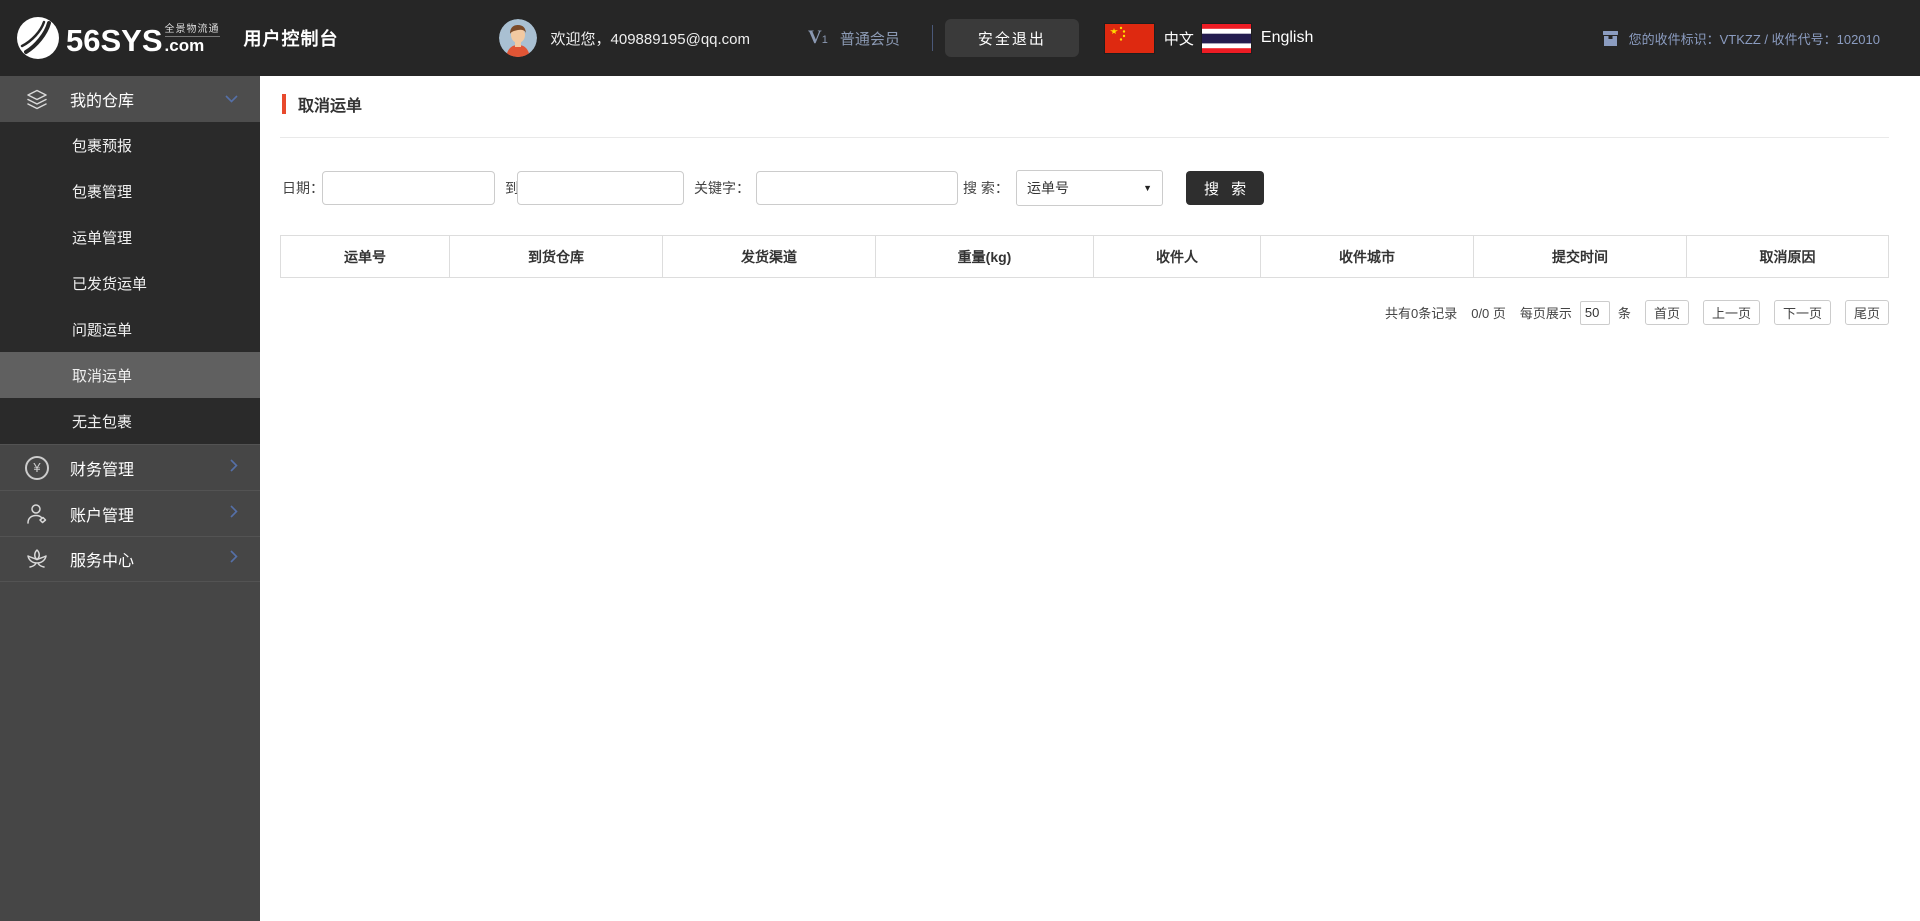 Image resolution: width=1920 pixels, height=921 pixels. What do you see at coordinates (722, 188) in the screenshot?
I see `keyword-label: 关键字：` at bounding box center [722, 188].